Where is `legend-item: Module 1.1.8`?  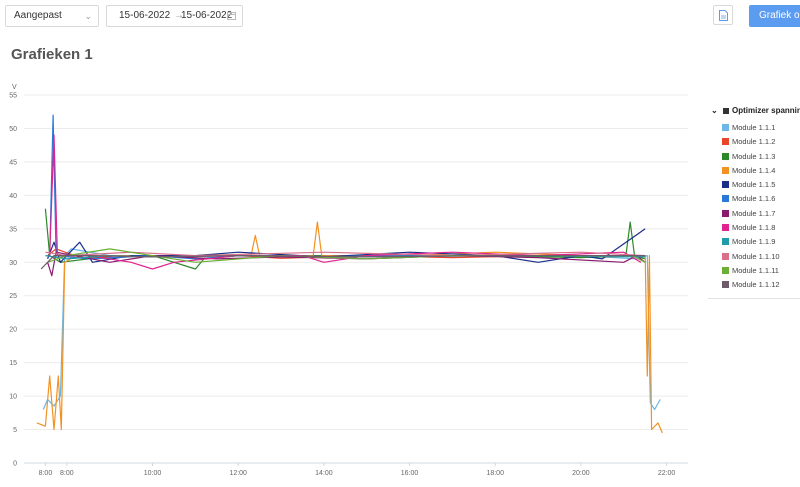 legend-item: Module 1.1.8 is located at coordinates (751, 229).